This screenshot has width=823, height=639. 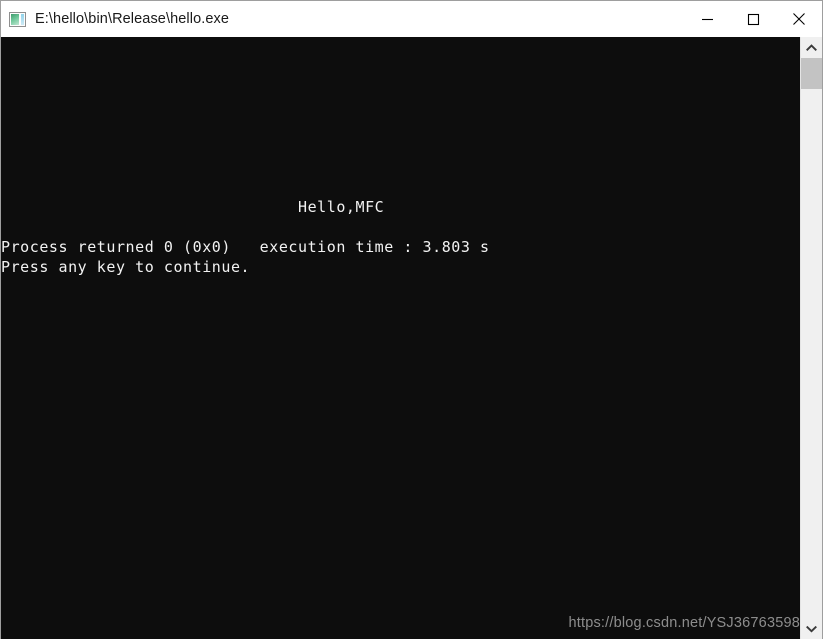 I want to click on watermark: https://blog.csdn.net/YSJ36763598, so click(x=684, y=623).